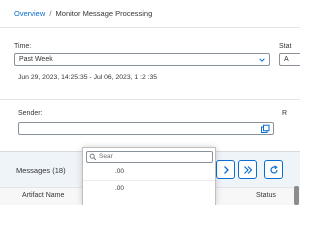 Image resolution: width=320 pixels, height=240 pixels. I want to click on status-label: Stat, so click(285, 46).